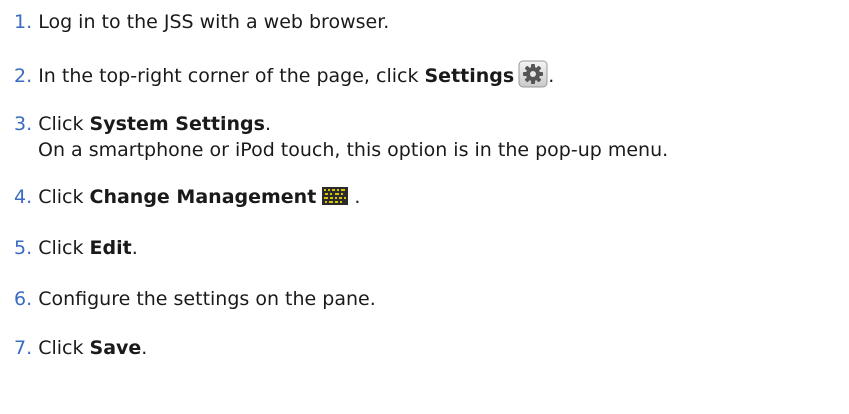 This screenshot has height=414, width=849. I want to click on step-6: 6. Configure the settings on the pane., so click(195, 299).